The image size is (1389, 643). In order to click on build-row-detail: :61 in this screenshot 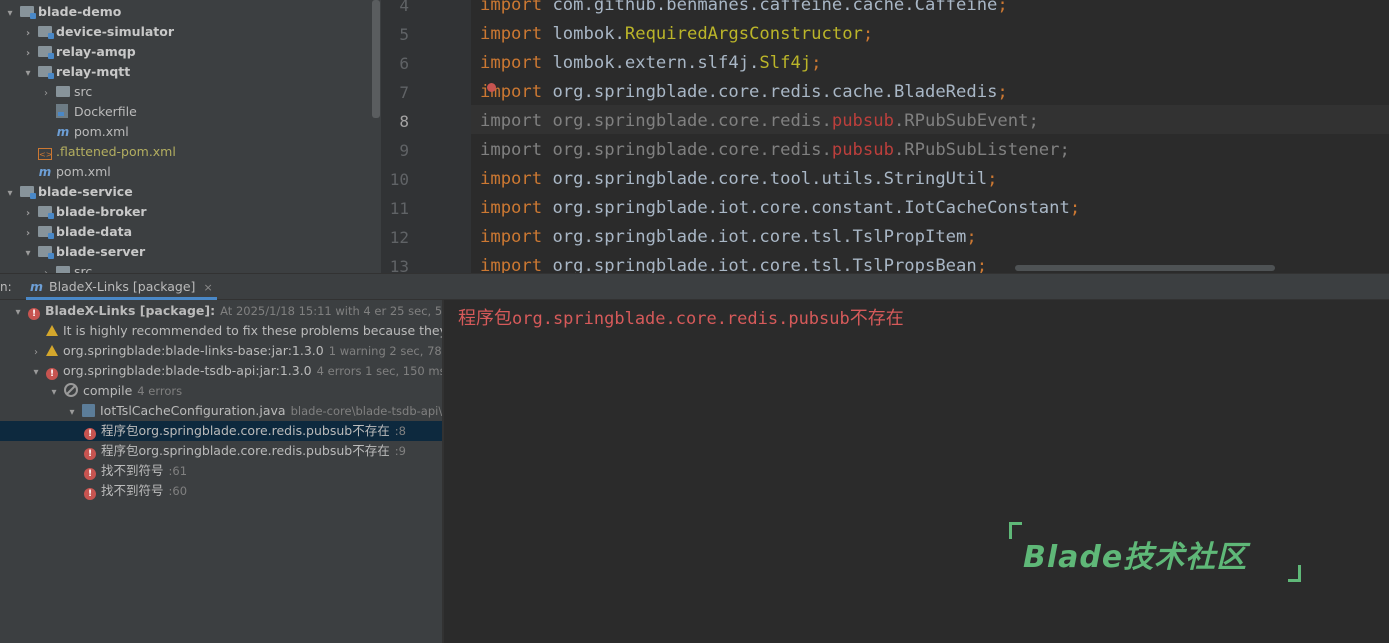, I will do `click(178, 471)`.